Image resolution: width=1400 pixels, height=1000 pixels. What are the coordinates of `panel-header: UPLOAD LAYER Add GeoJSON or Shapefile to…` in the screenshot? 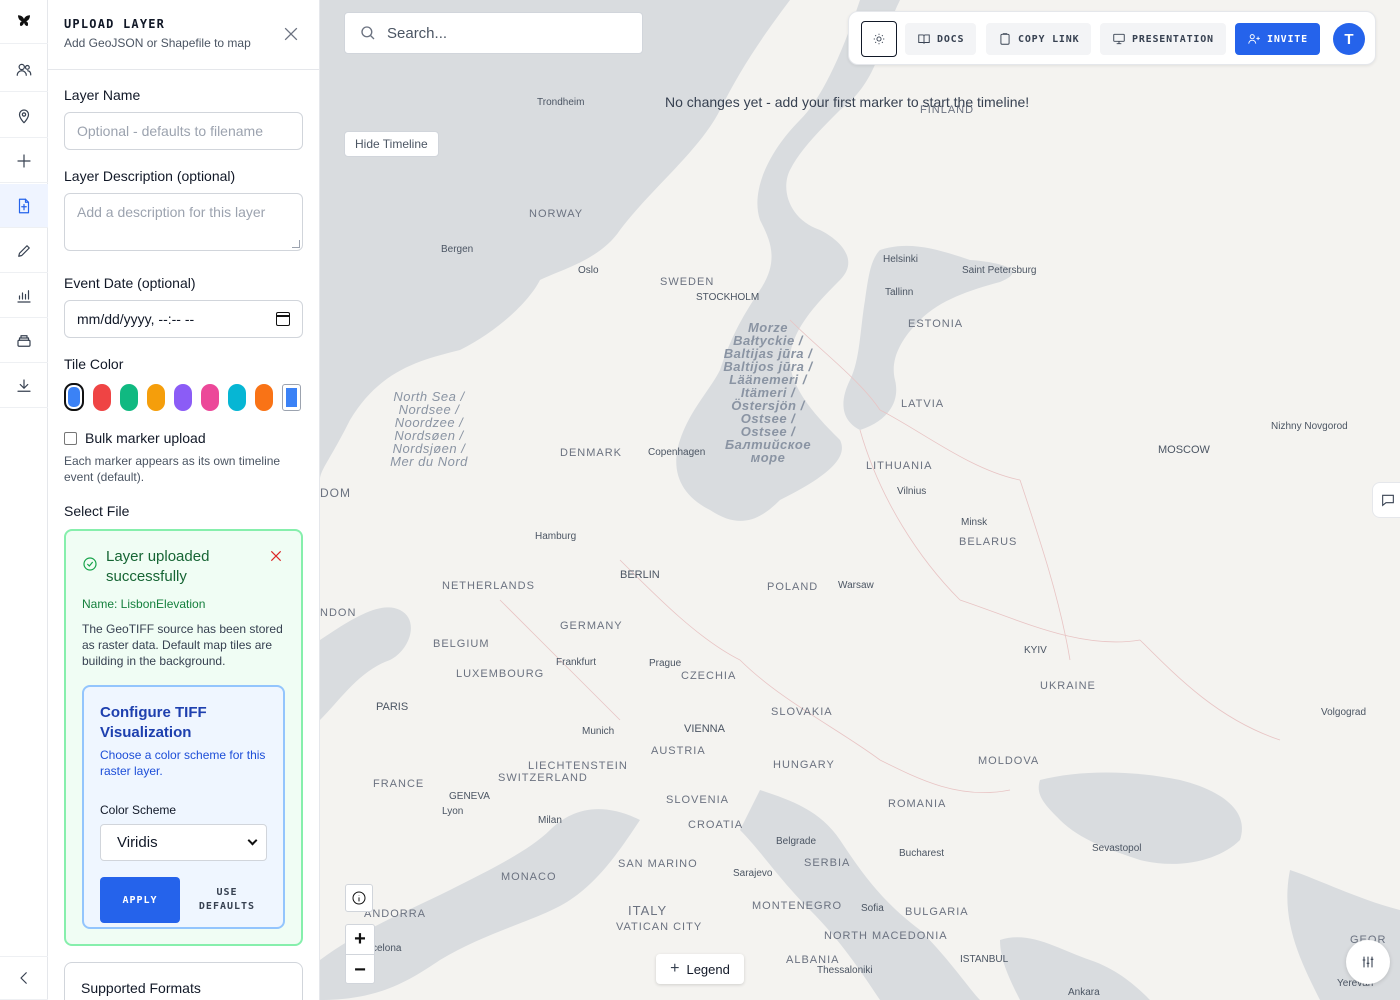 It's located at (183, 35).